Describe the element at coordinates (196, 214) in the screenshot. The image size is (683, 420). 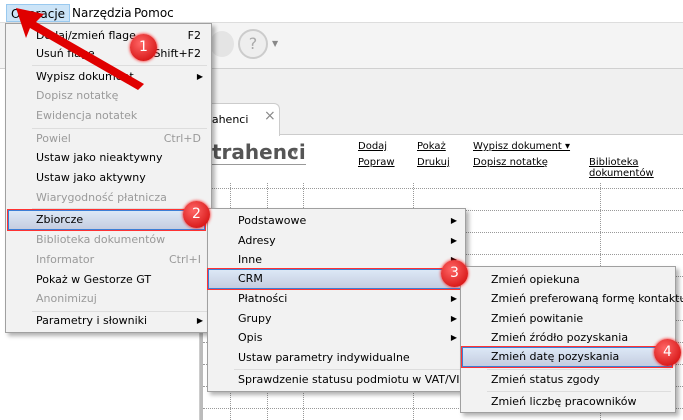
I see `step-badge-2: 2` at that location.